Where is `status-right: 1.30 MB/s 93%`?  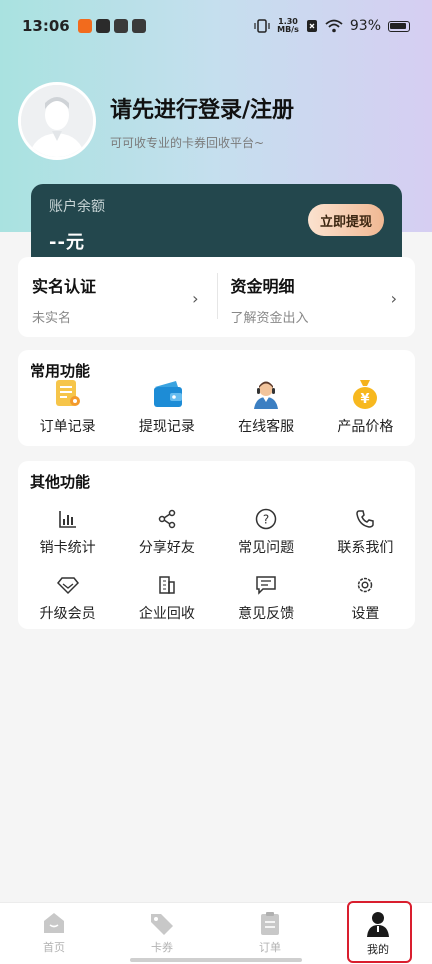
status-right: 1.30 MB/s 93% is located at coordinates (332, 26).